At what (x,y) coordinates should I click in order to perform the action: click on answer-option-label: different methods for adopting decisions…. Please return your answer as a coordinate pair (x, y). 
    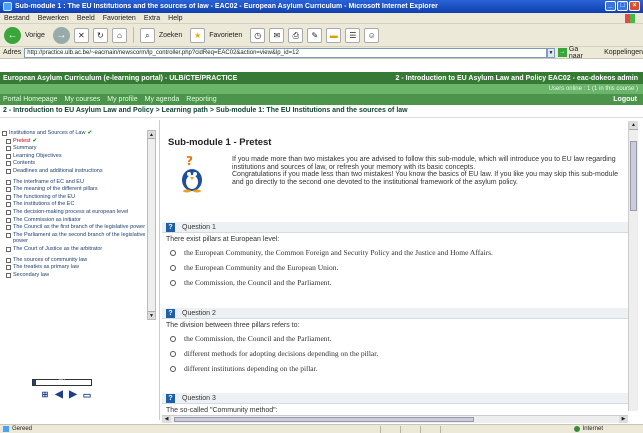
    Looking at the image, I should click on (281, 353).